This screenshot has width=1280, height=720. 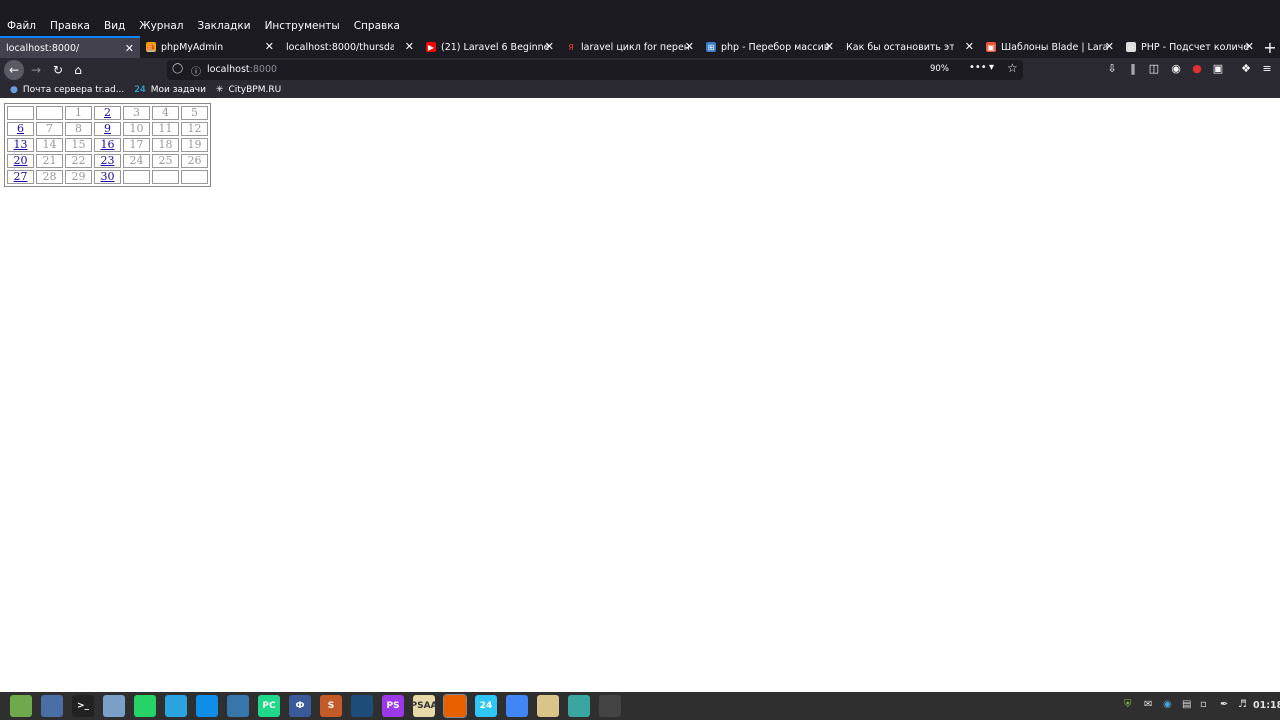 What do you see at coordinates (20, 129) in the screenshot?
I see `calendar-day-link: 6` at bounding box center [20, 129].